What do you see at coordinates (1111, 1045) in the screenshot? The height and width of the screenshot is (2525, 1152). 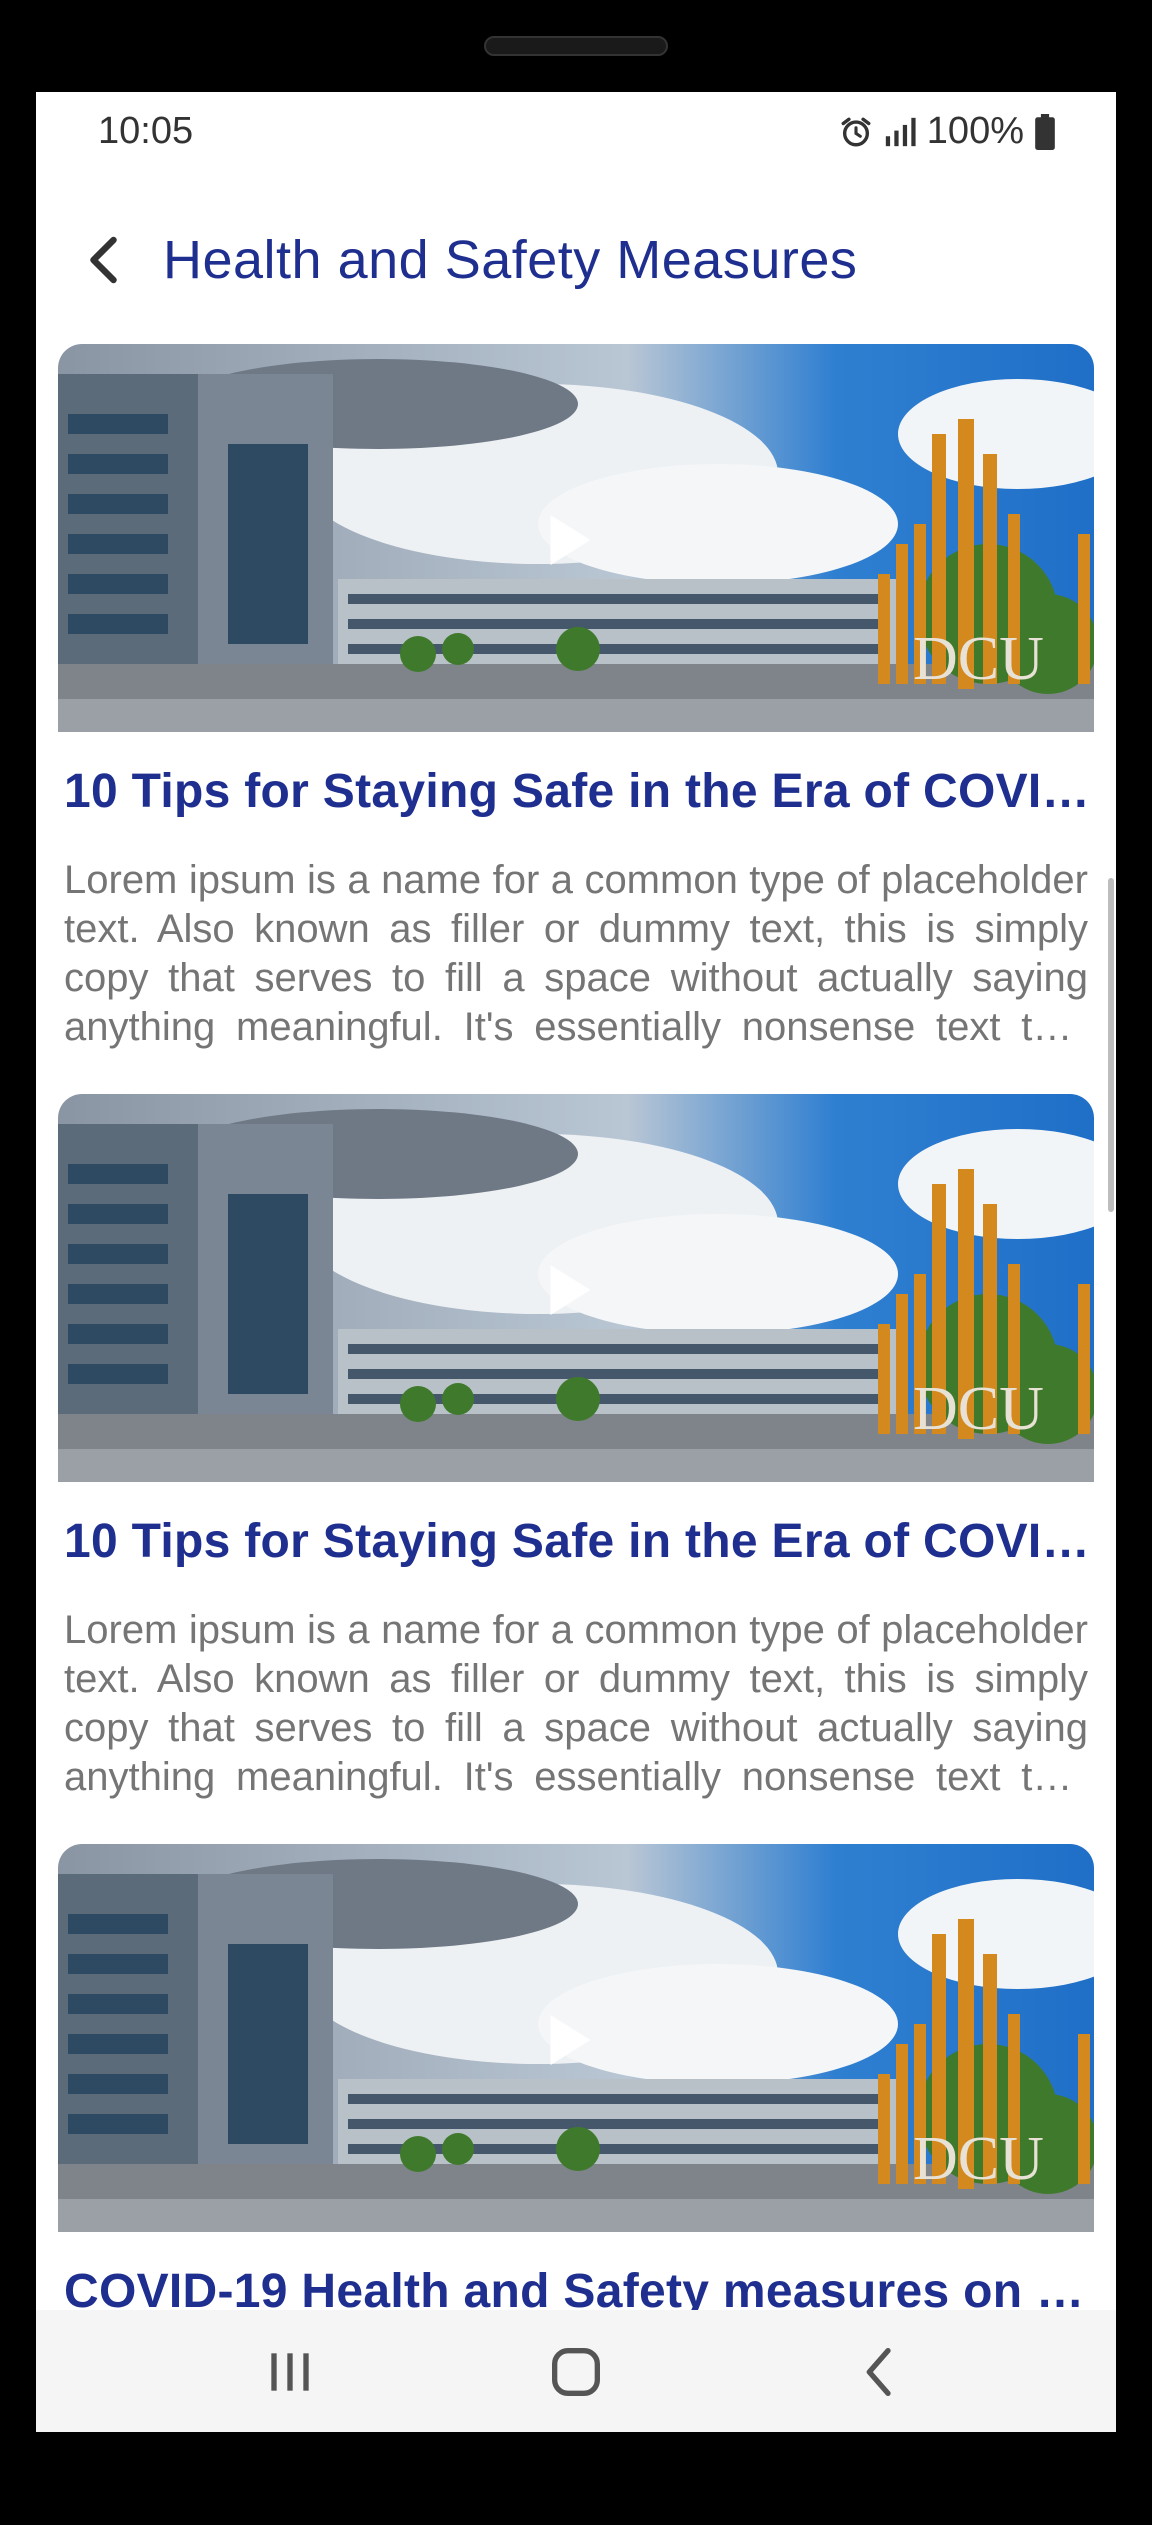 I see `scrollbar` at bounding box center [1111, 1045].